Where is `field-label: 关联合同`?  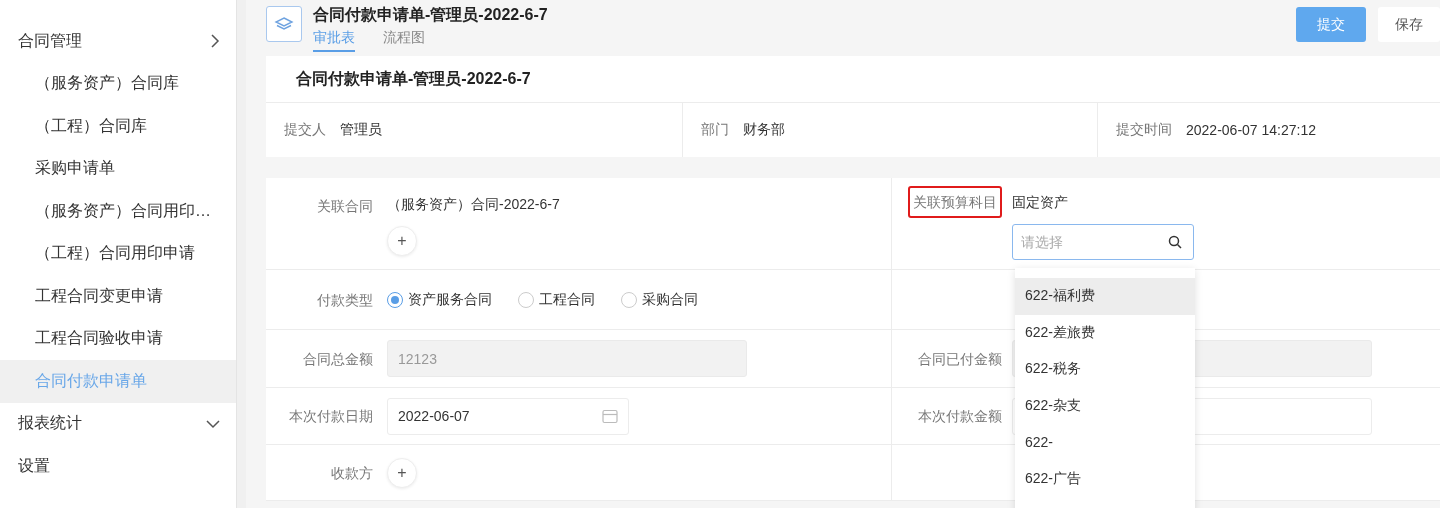
field-label: 关联合同 is located at coordinates (344, 206).